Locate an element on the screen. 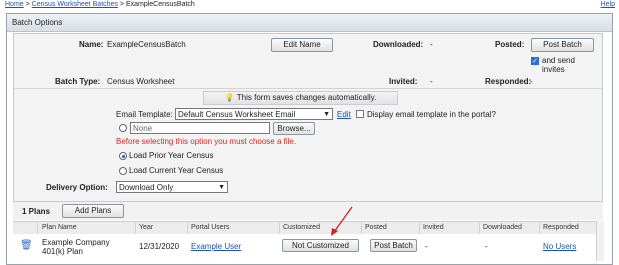 The image size is (619, 265). annotation-arrow-icon is located at coordinates (342, 221).